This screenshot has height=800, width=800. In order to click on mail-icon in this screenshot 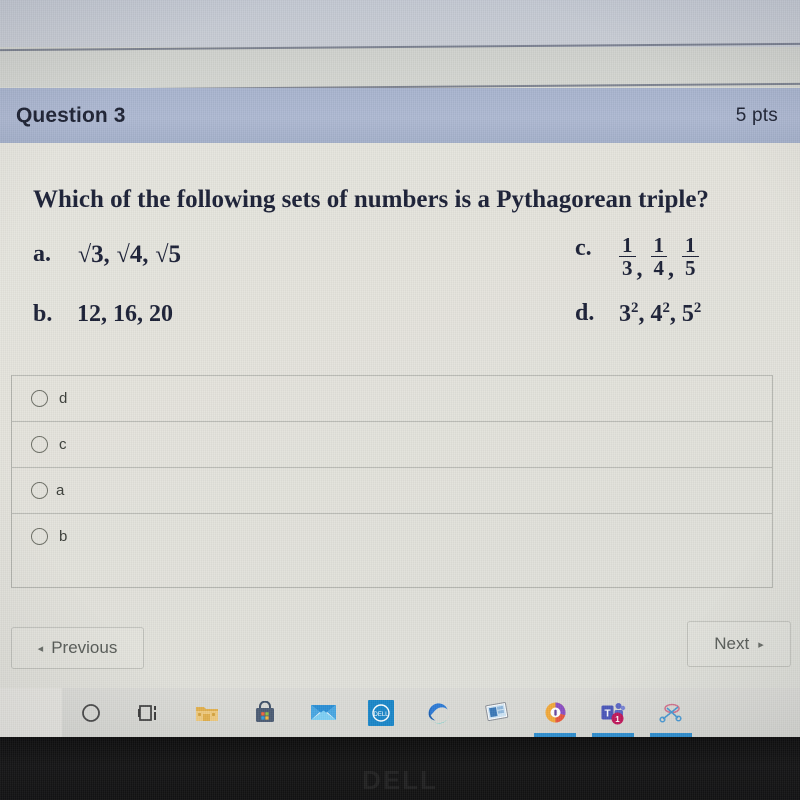, I will do `click(323, 712)`.